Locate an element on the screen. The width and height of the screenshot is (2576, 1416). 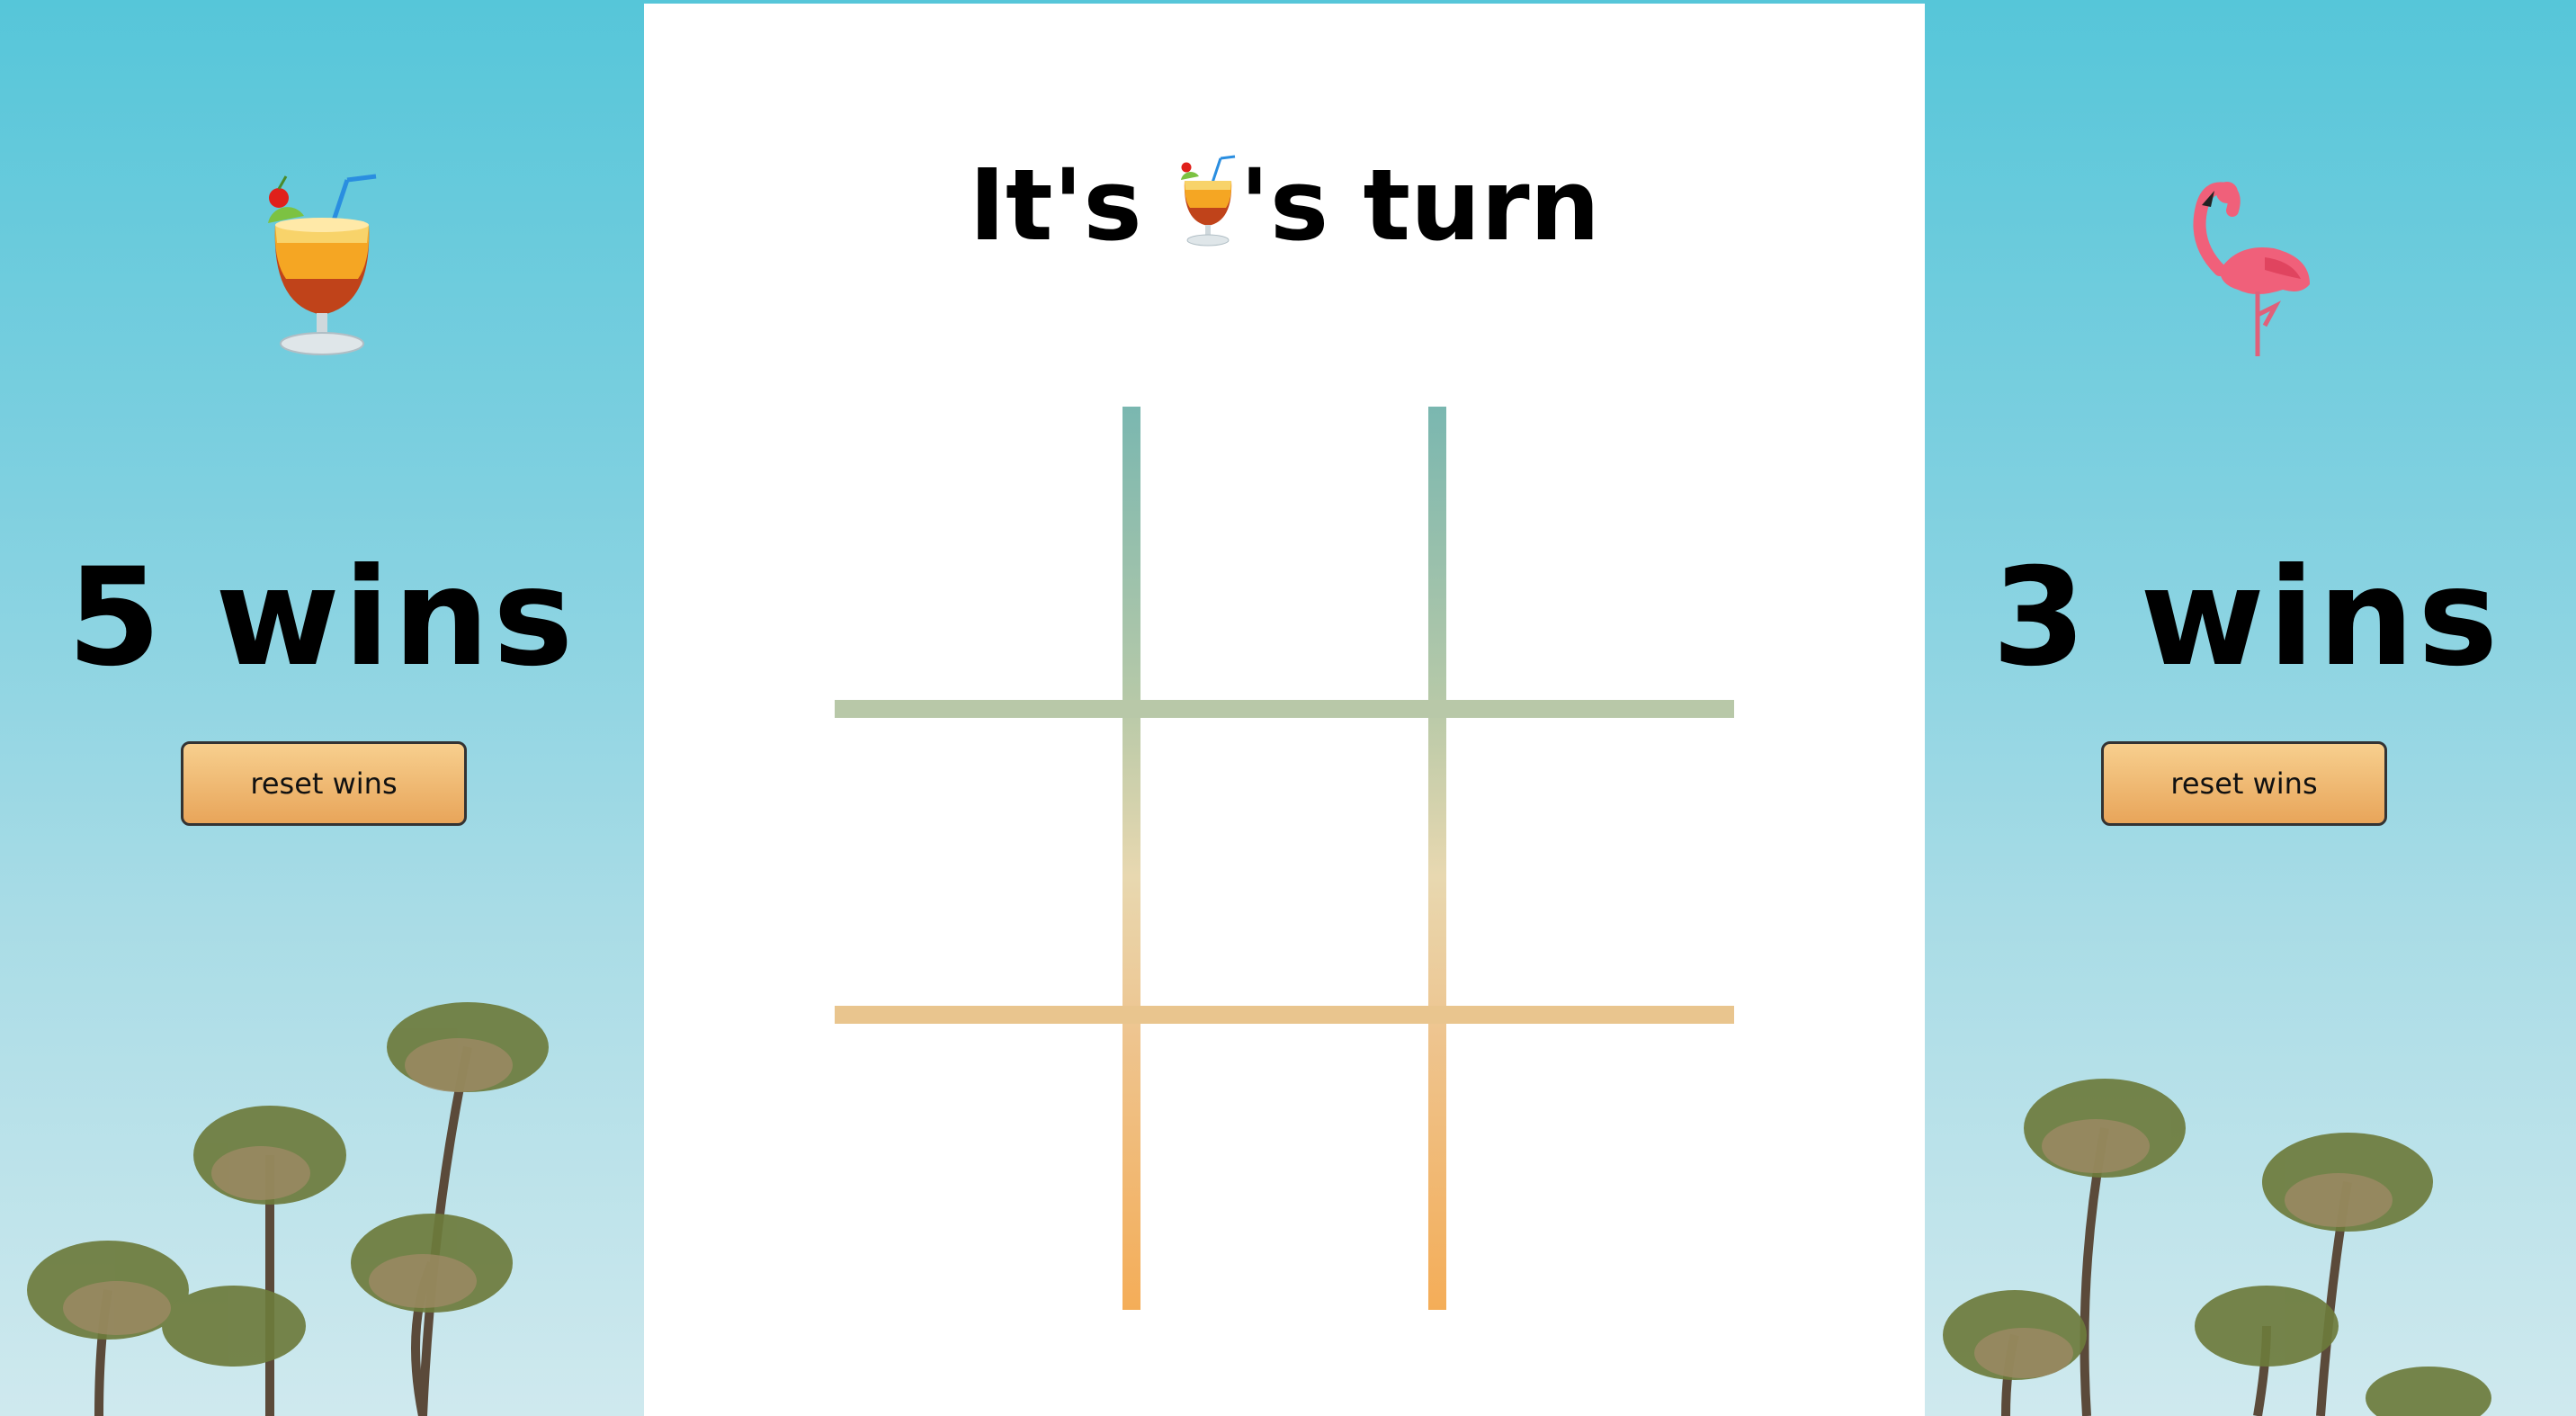
grid-line-horizontal-top is located at coordinates (1284, 709).